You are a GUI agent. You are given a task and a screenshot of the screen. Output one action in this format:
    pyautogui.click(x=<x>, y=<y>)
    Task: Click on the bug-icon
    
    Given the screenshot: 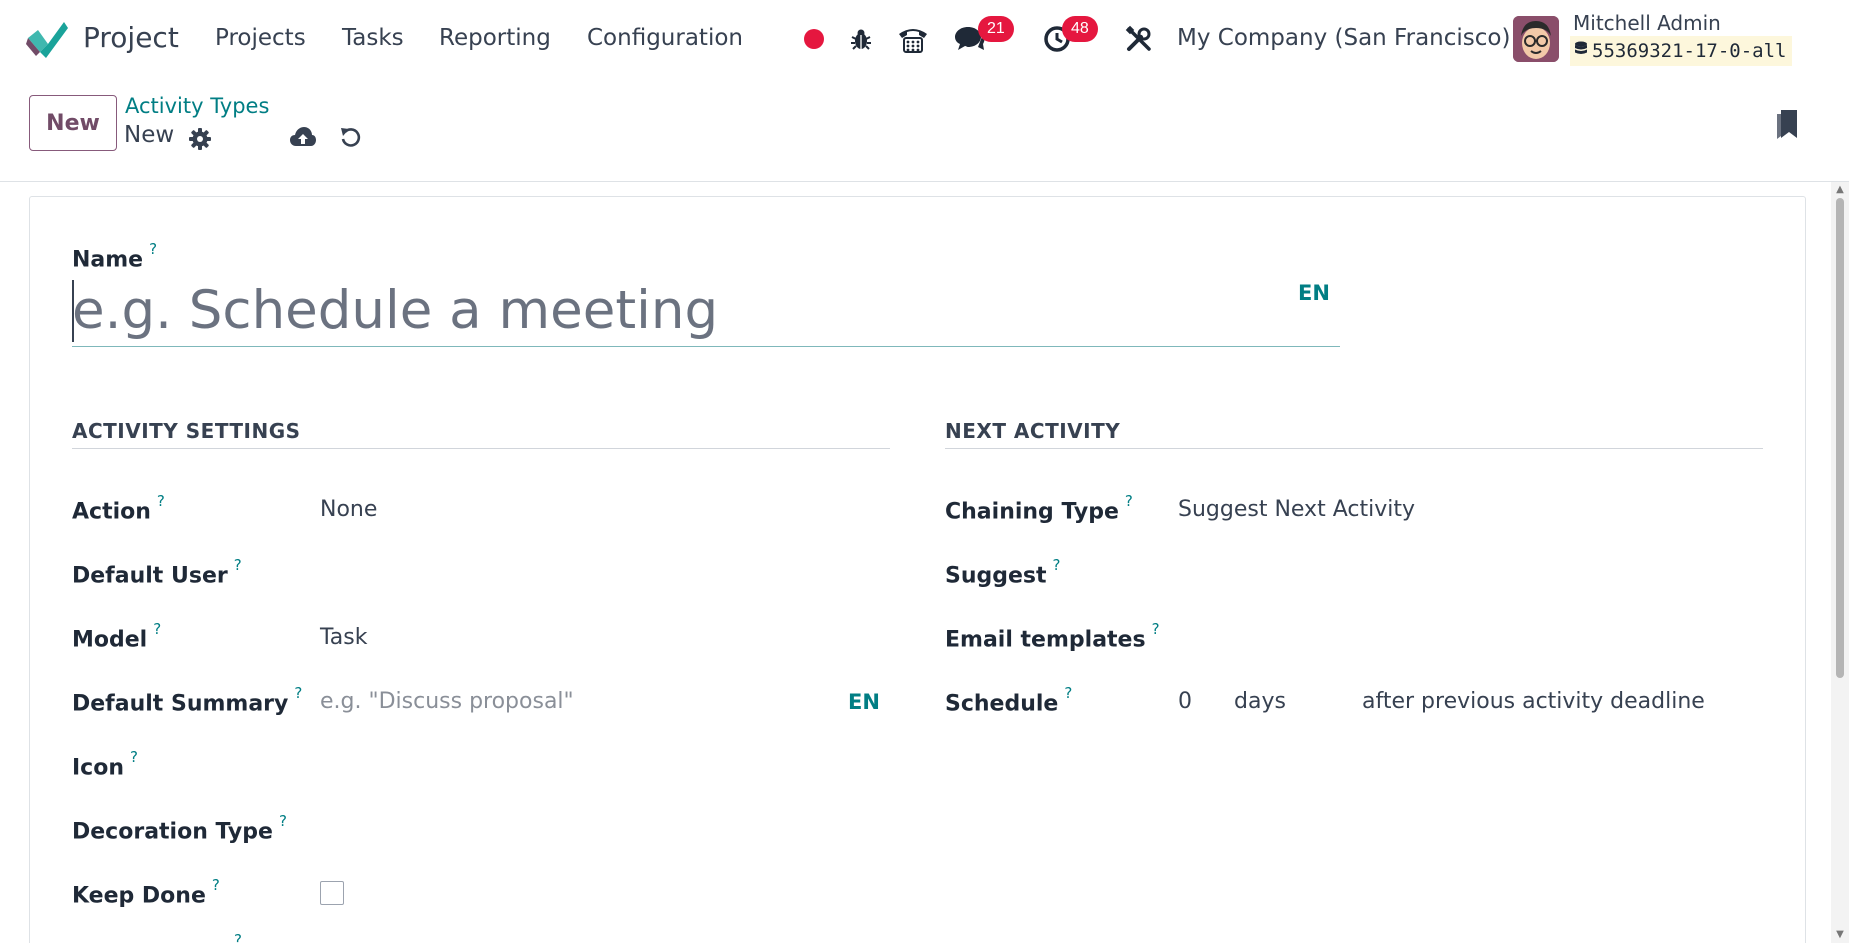 What is the action you would take?
    pyautogui.click(x=861, y=39)
    